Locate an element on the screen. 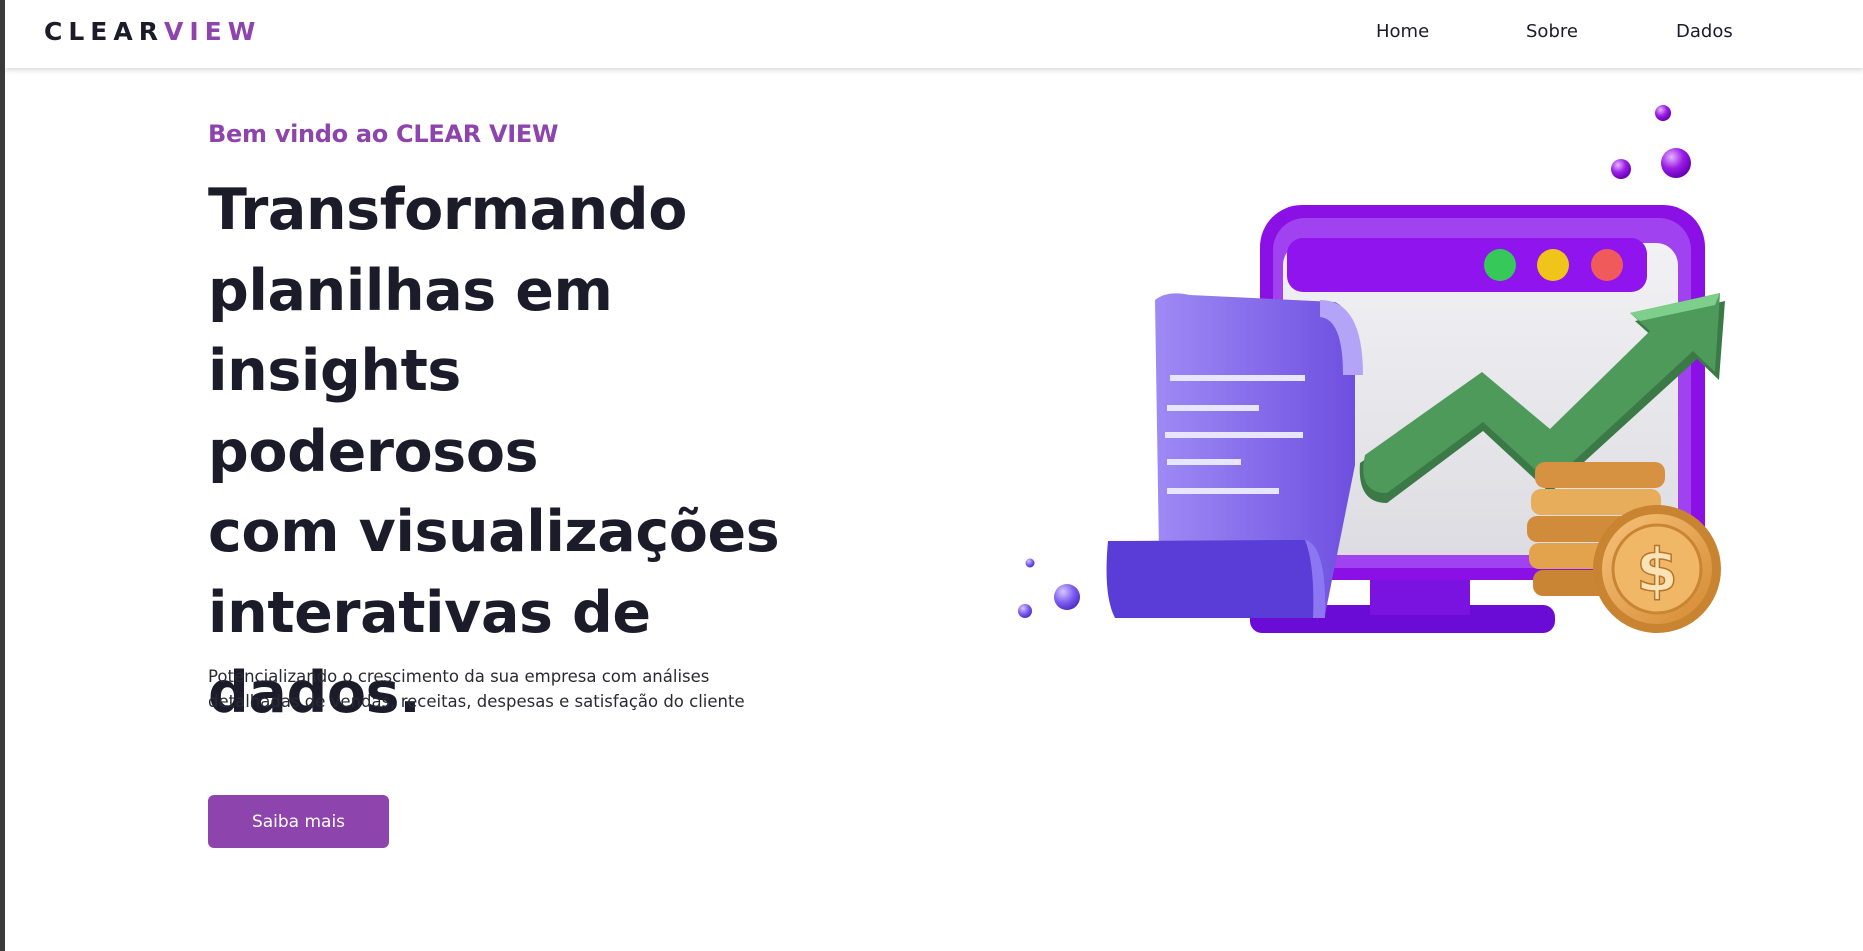 The height and width of the screenshot is (951, 1863). top-navbar: CLEARVIEW Home Sobre Dados is located at coordinates (934, 34).